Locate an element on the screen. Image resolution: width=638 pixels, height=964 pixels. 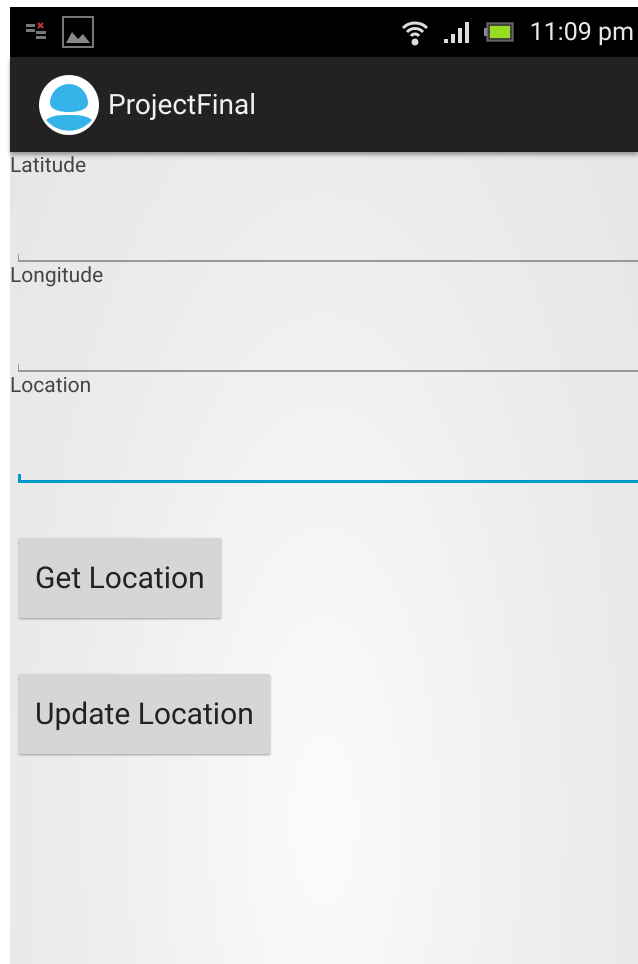
app-title: ProjectFinal is located at coordinates (182, 104).